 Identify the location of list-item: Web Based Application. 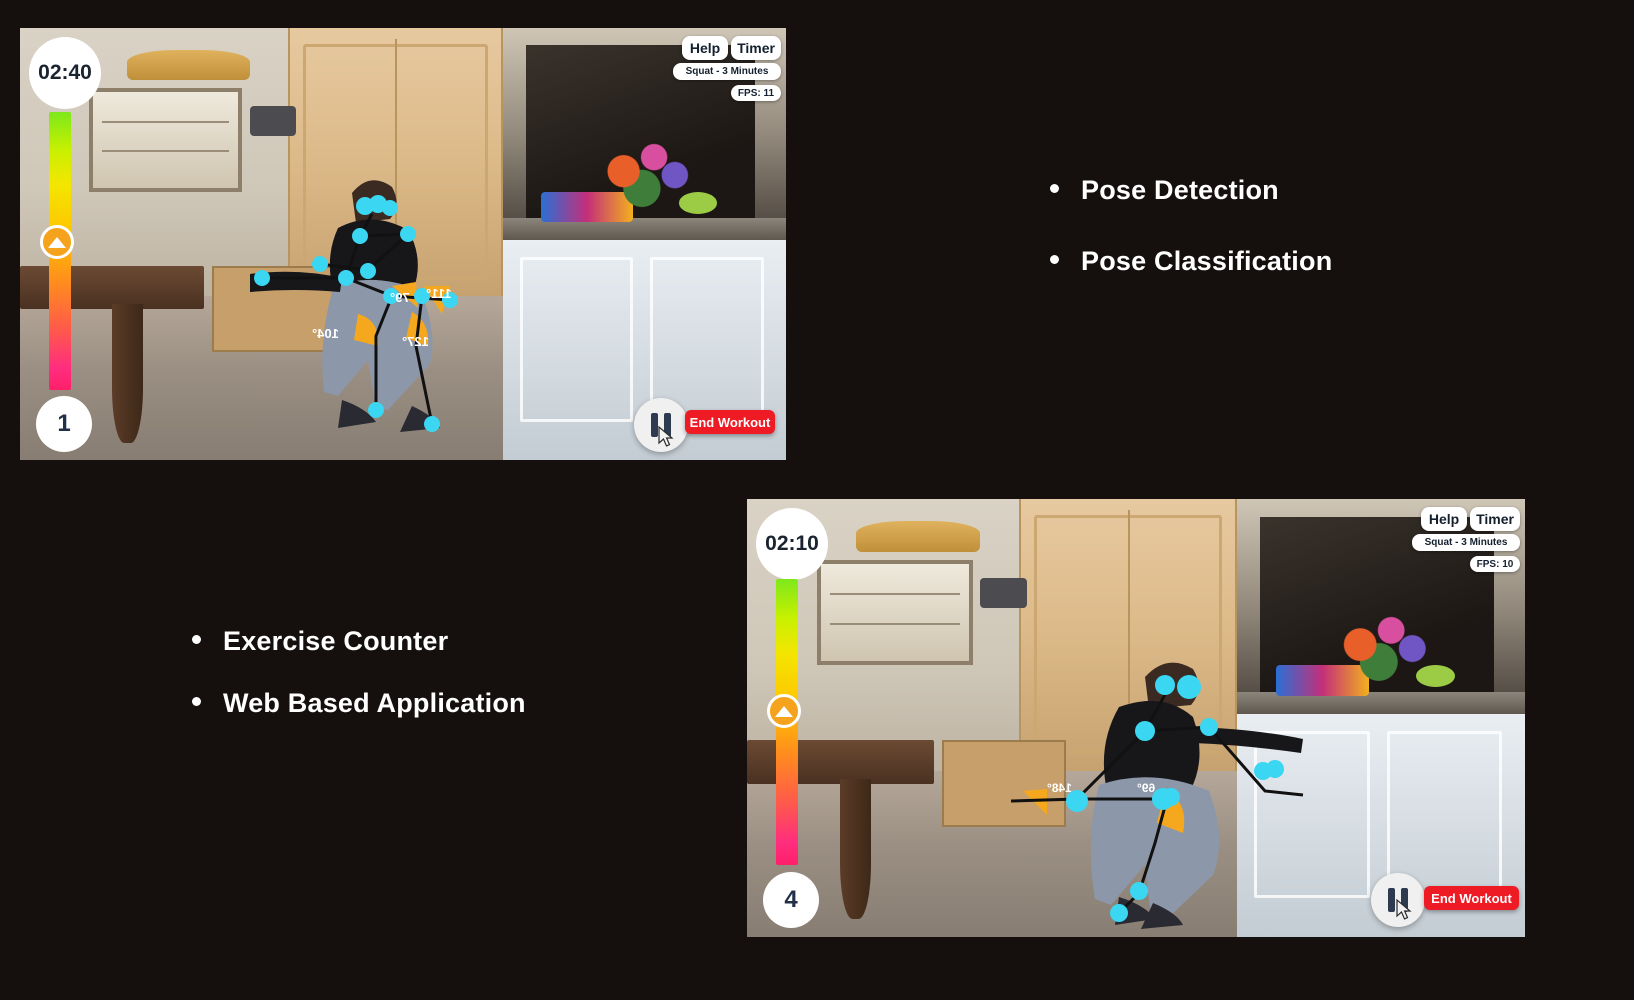
(359, 703).